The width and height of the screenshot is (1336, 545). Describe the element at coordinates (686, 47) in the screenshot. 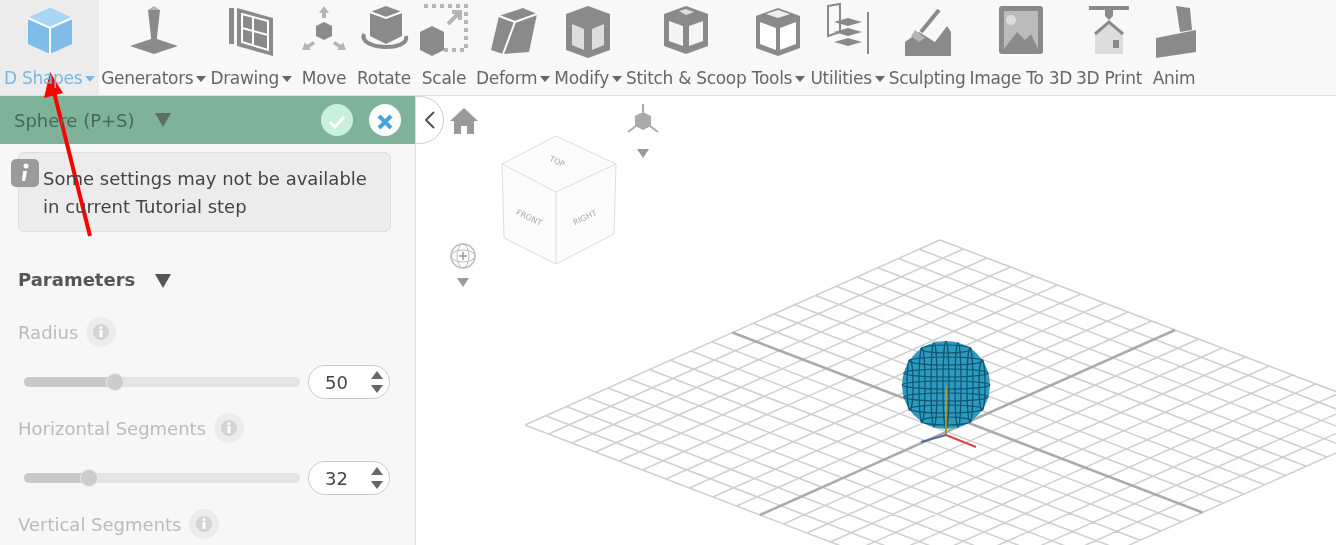

I see `toolbar-button: Stitch & Scoop` at that location.